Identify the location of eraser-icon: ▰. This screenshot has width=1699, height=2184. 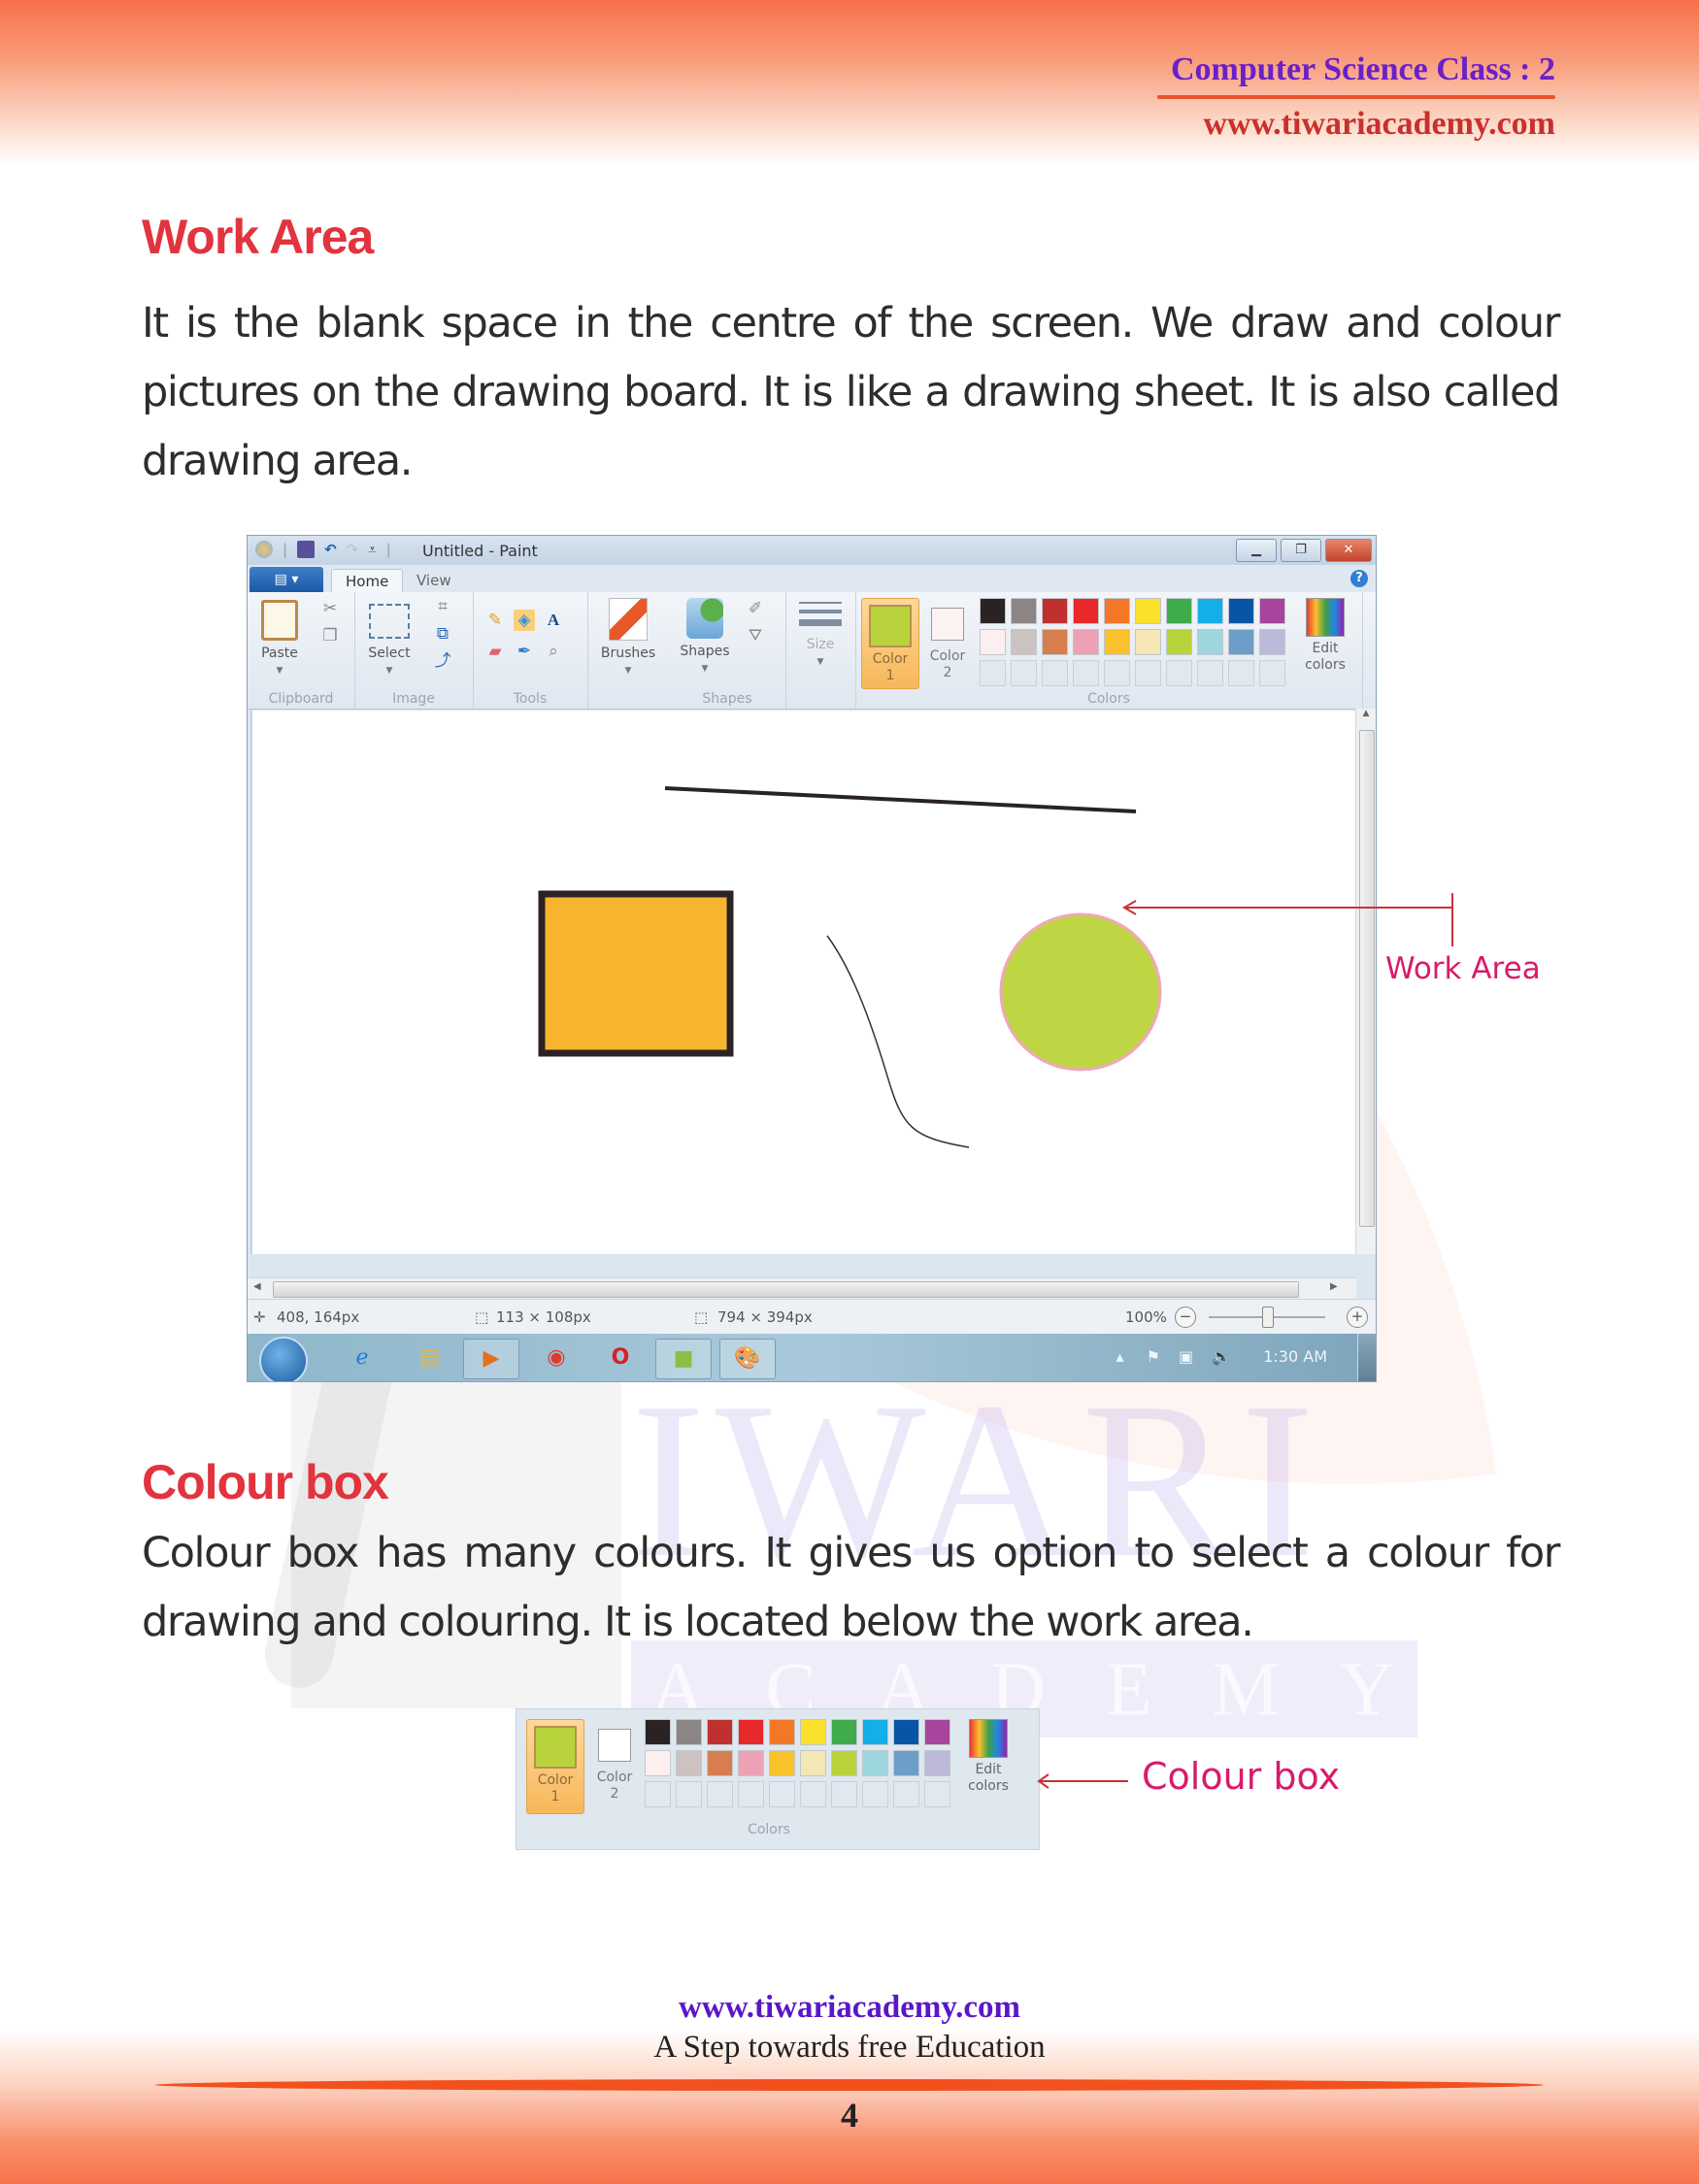
(495, 651).